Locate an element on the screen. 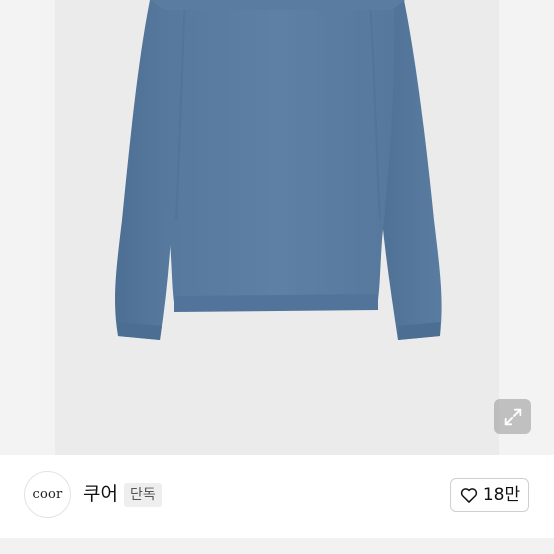 The image size is (554, 554). like-button: 18만 is located at coordinates (489, 495).